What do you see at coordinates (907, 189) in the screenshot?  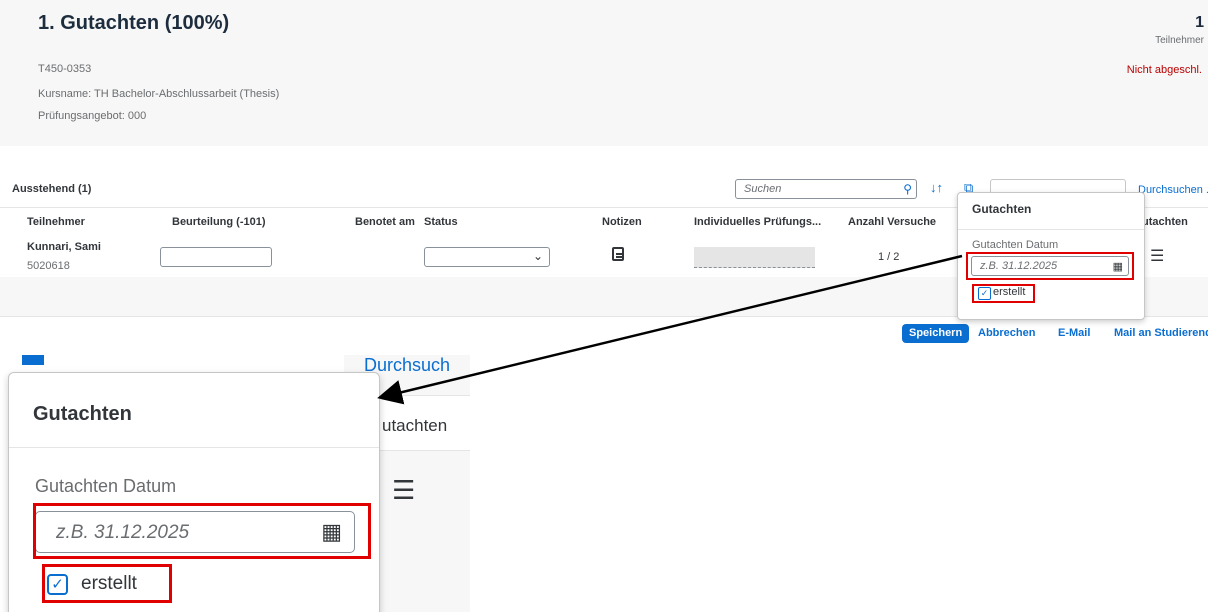 I see `search-icon: ⚲` at bounding box center [907, 189].